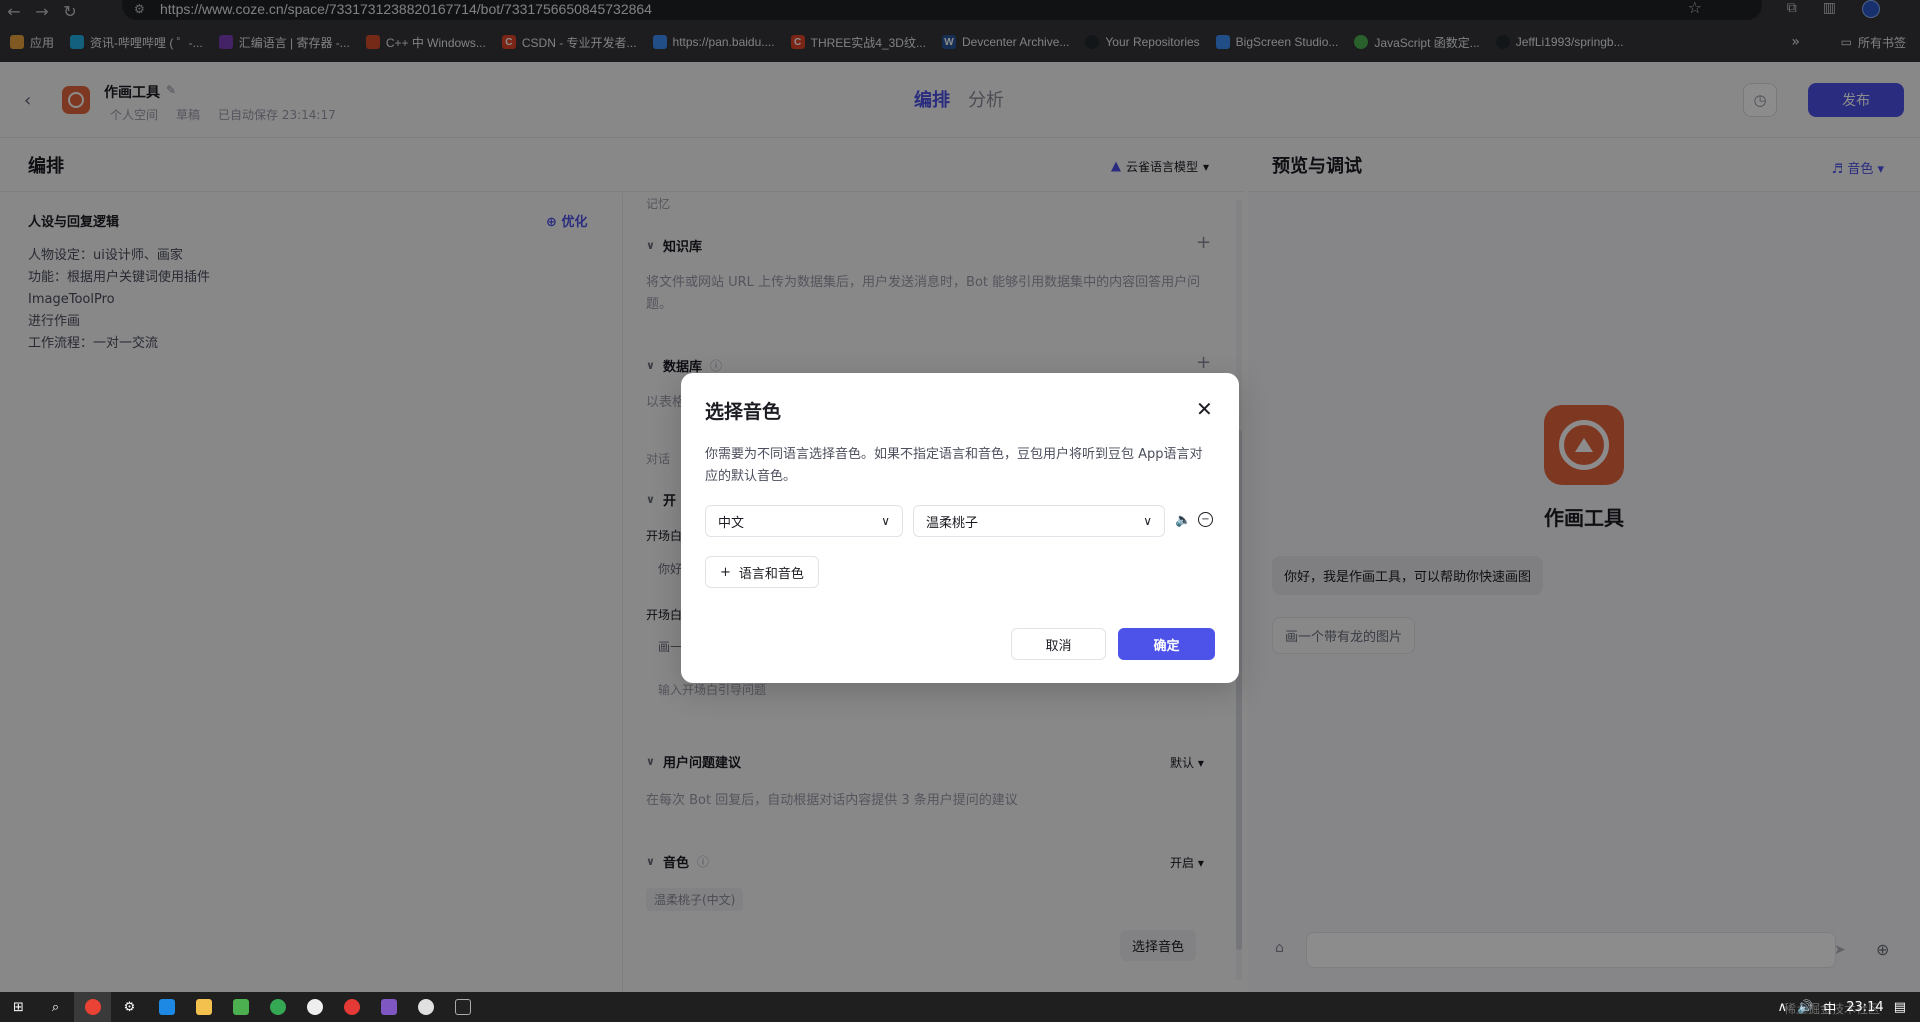  Describe the element at coordinates (92, 1007) in the screenshot. I see `chrome-icon` at that location.